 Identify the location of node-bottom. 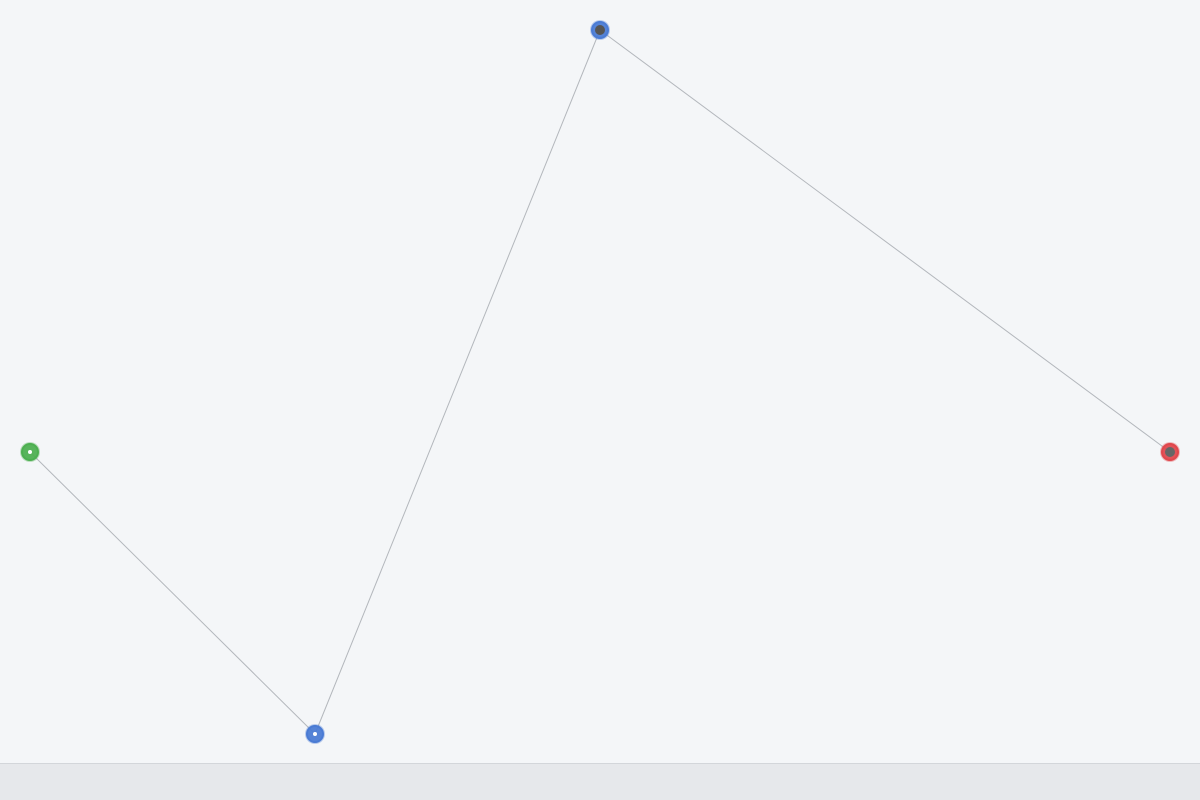
(315, 734).